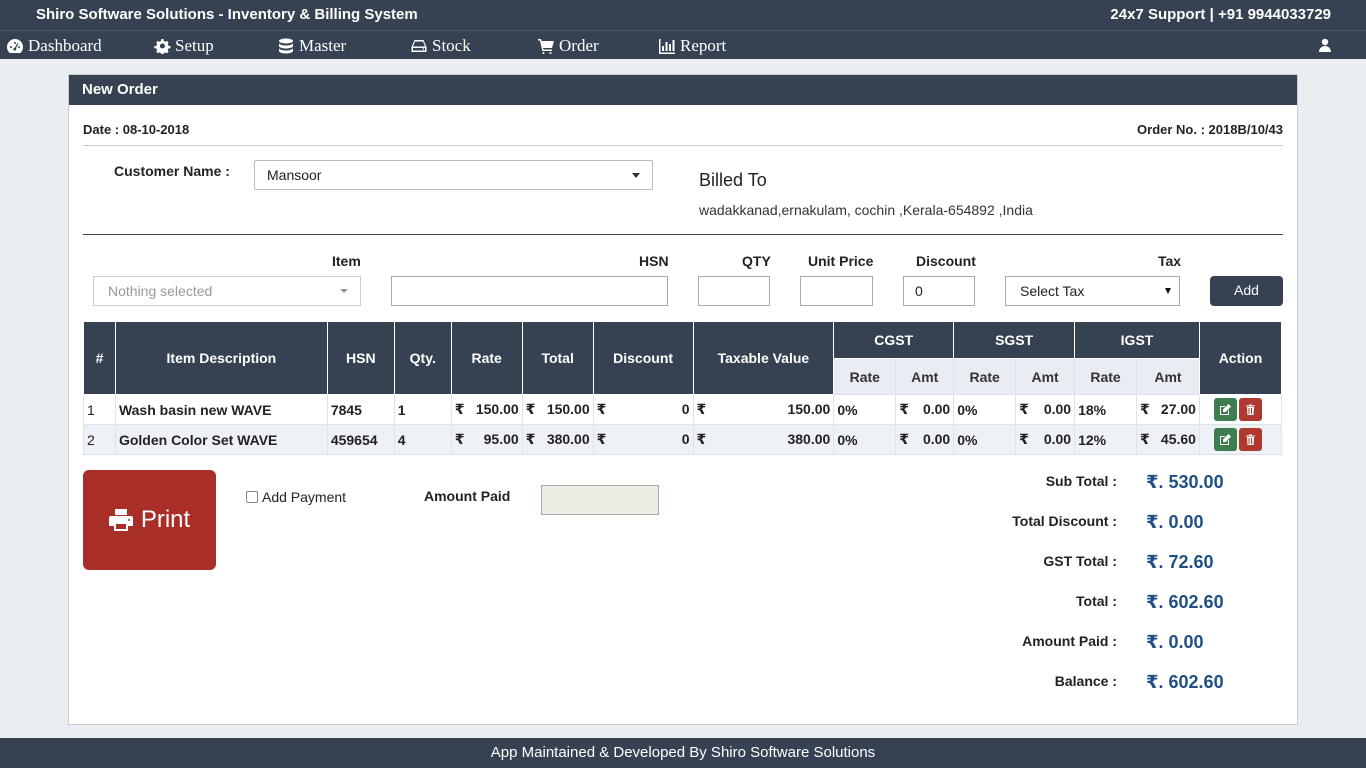  What do you see at coordinates (809, 409) in the screenshot?
I see `taxable-value: 150.00` at bounding box center [809, 409].